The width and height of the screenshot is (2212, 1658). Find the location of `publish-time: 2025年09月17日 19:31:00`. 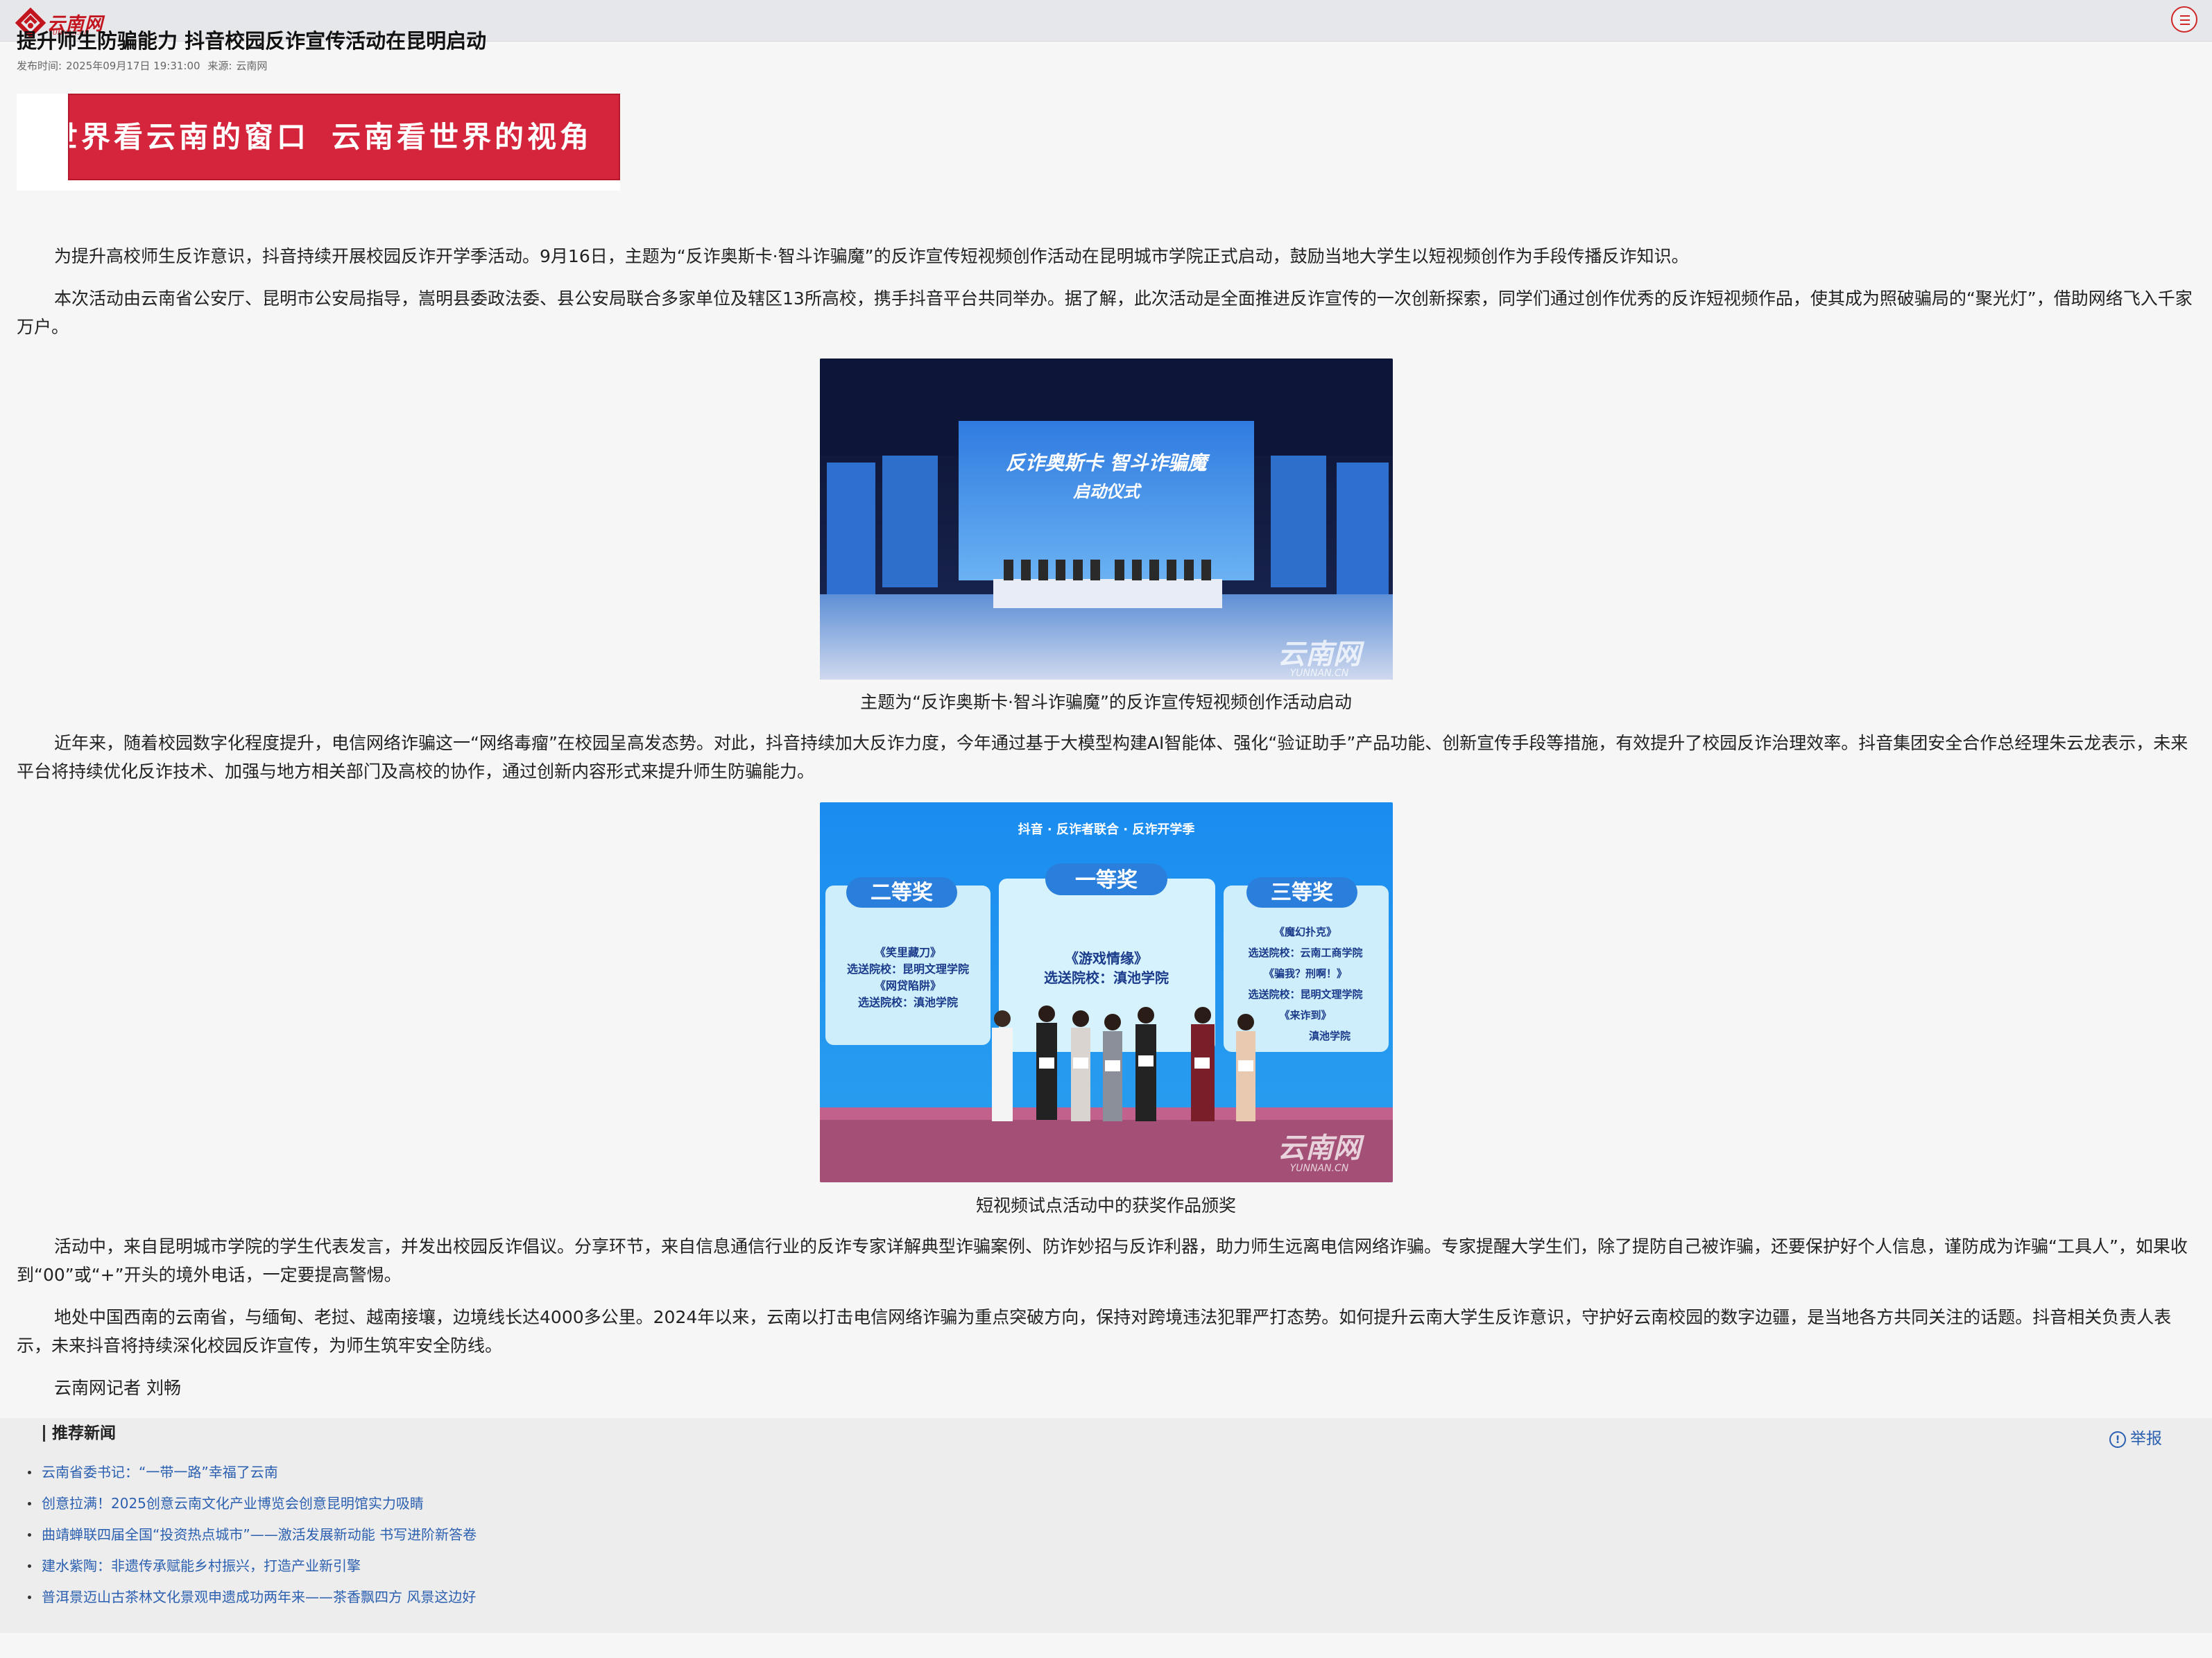

publish-time: 2025年09月17日 19:31:00 is located at coordinates (133, 66).